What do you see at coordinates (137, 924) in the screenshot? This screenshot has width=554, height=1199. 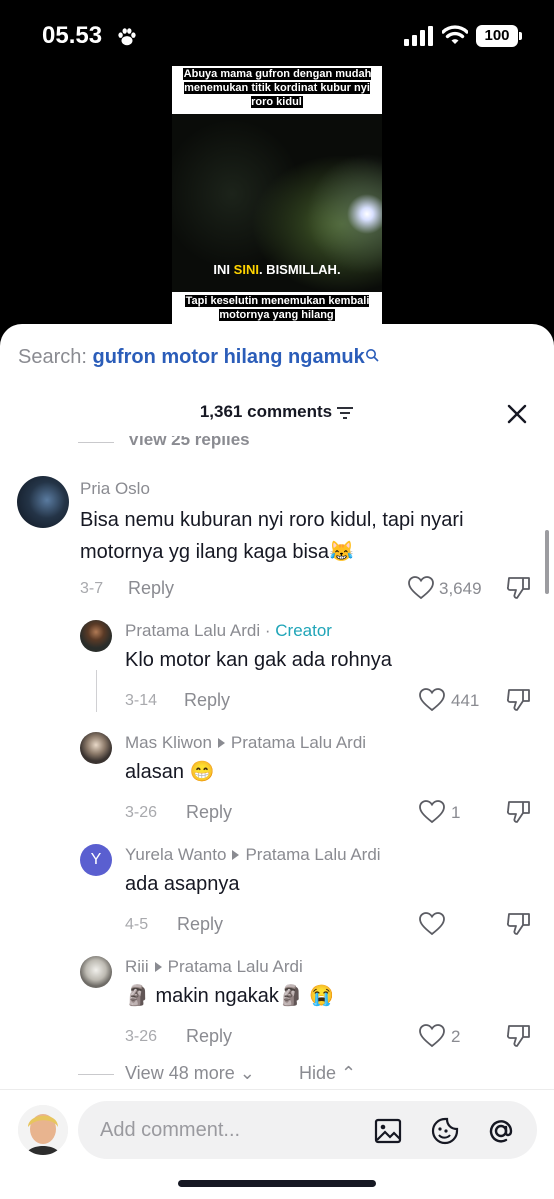 I see `comment-date: 4-5` at bounding box center [137, 924].